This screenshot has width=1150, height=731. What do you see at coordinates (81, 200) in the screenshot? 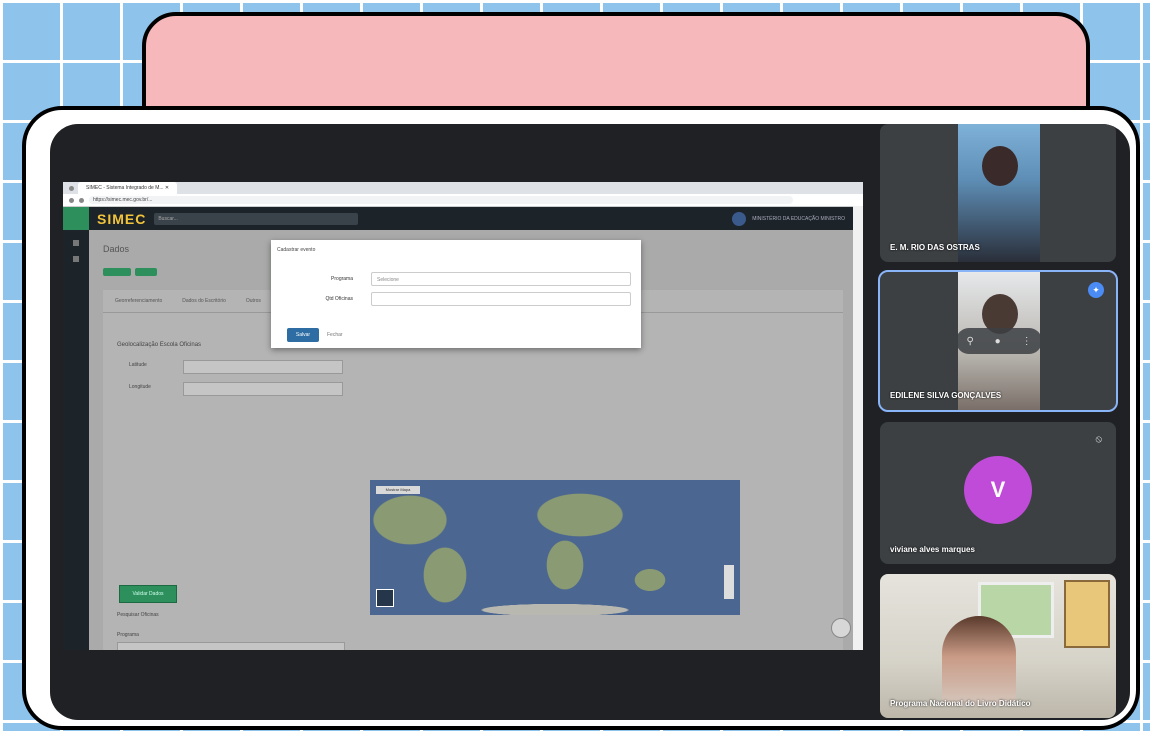
I see `reload-icon` at bounding box center [81, 200].